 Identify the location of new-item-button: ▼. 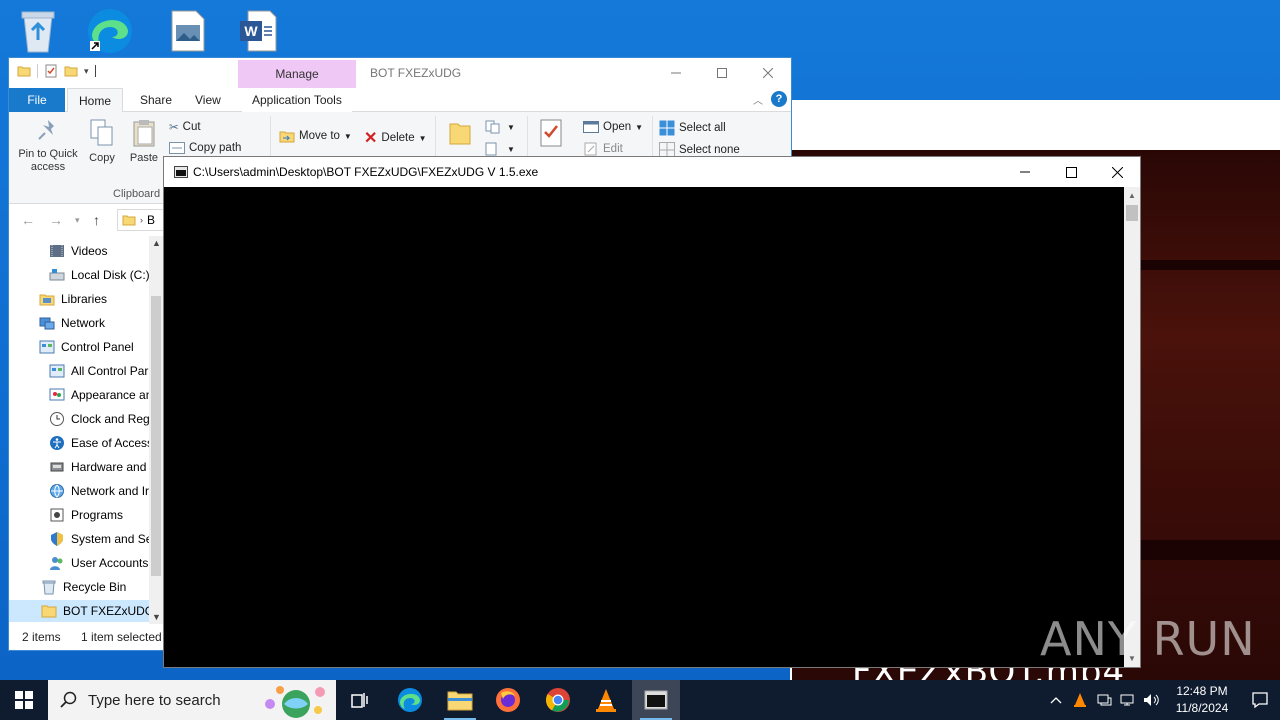
(500, 127).